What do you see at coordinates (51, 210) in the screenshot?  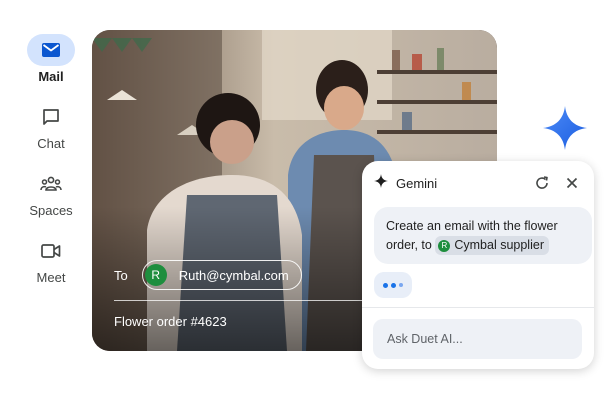 I see `nav-label-spaces: Spaces` at bounding box center [51, 210].